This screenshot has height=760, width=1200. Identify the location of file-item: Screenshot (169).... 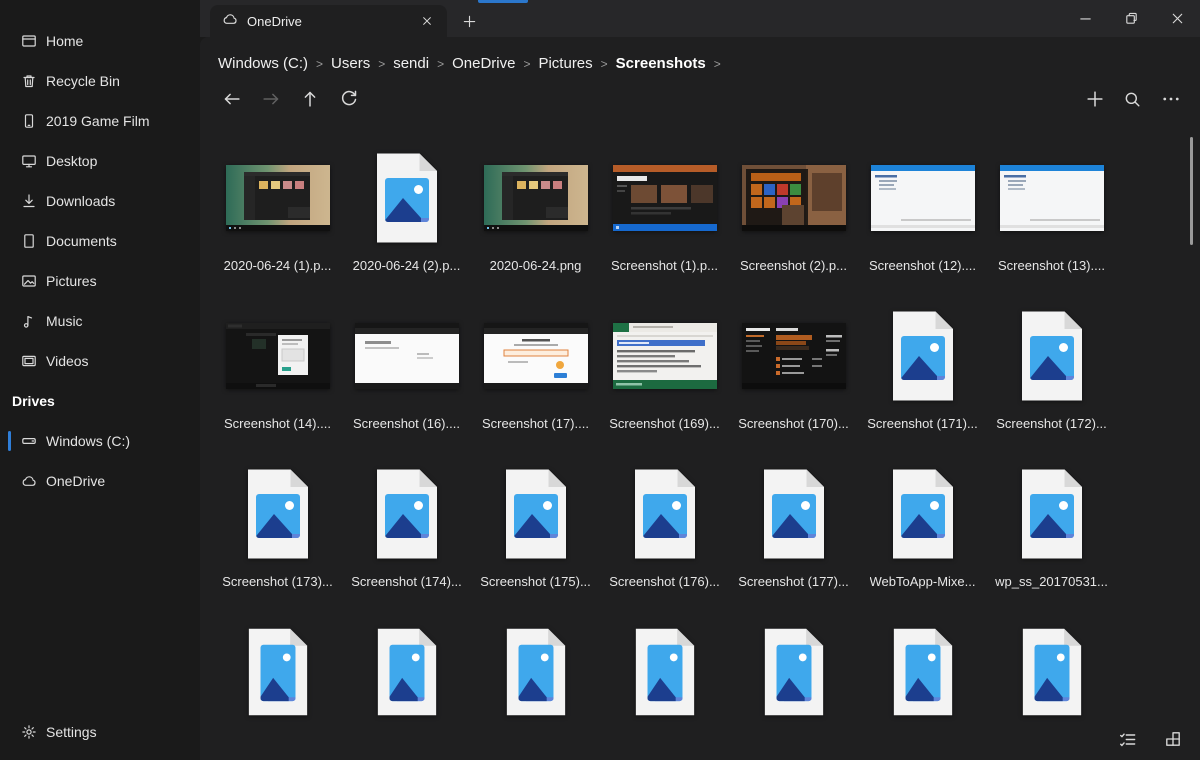
(664, 379).